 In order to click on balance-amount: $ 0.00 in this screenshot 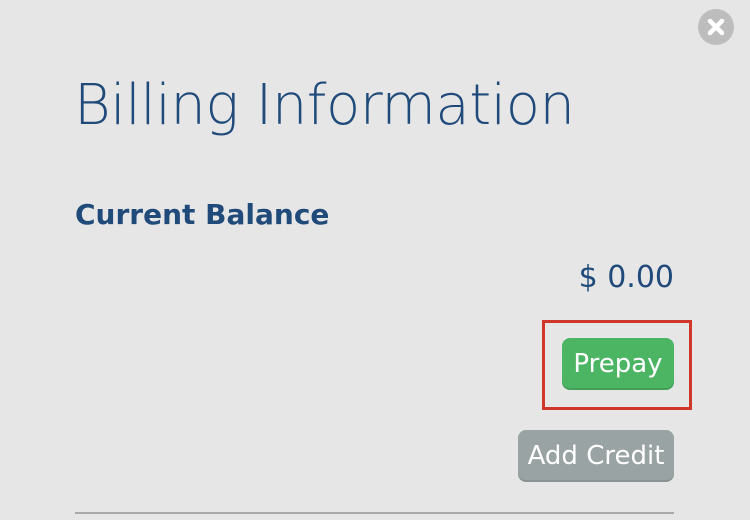, I will do `click(626, 277)`.